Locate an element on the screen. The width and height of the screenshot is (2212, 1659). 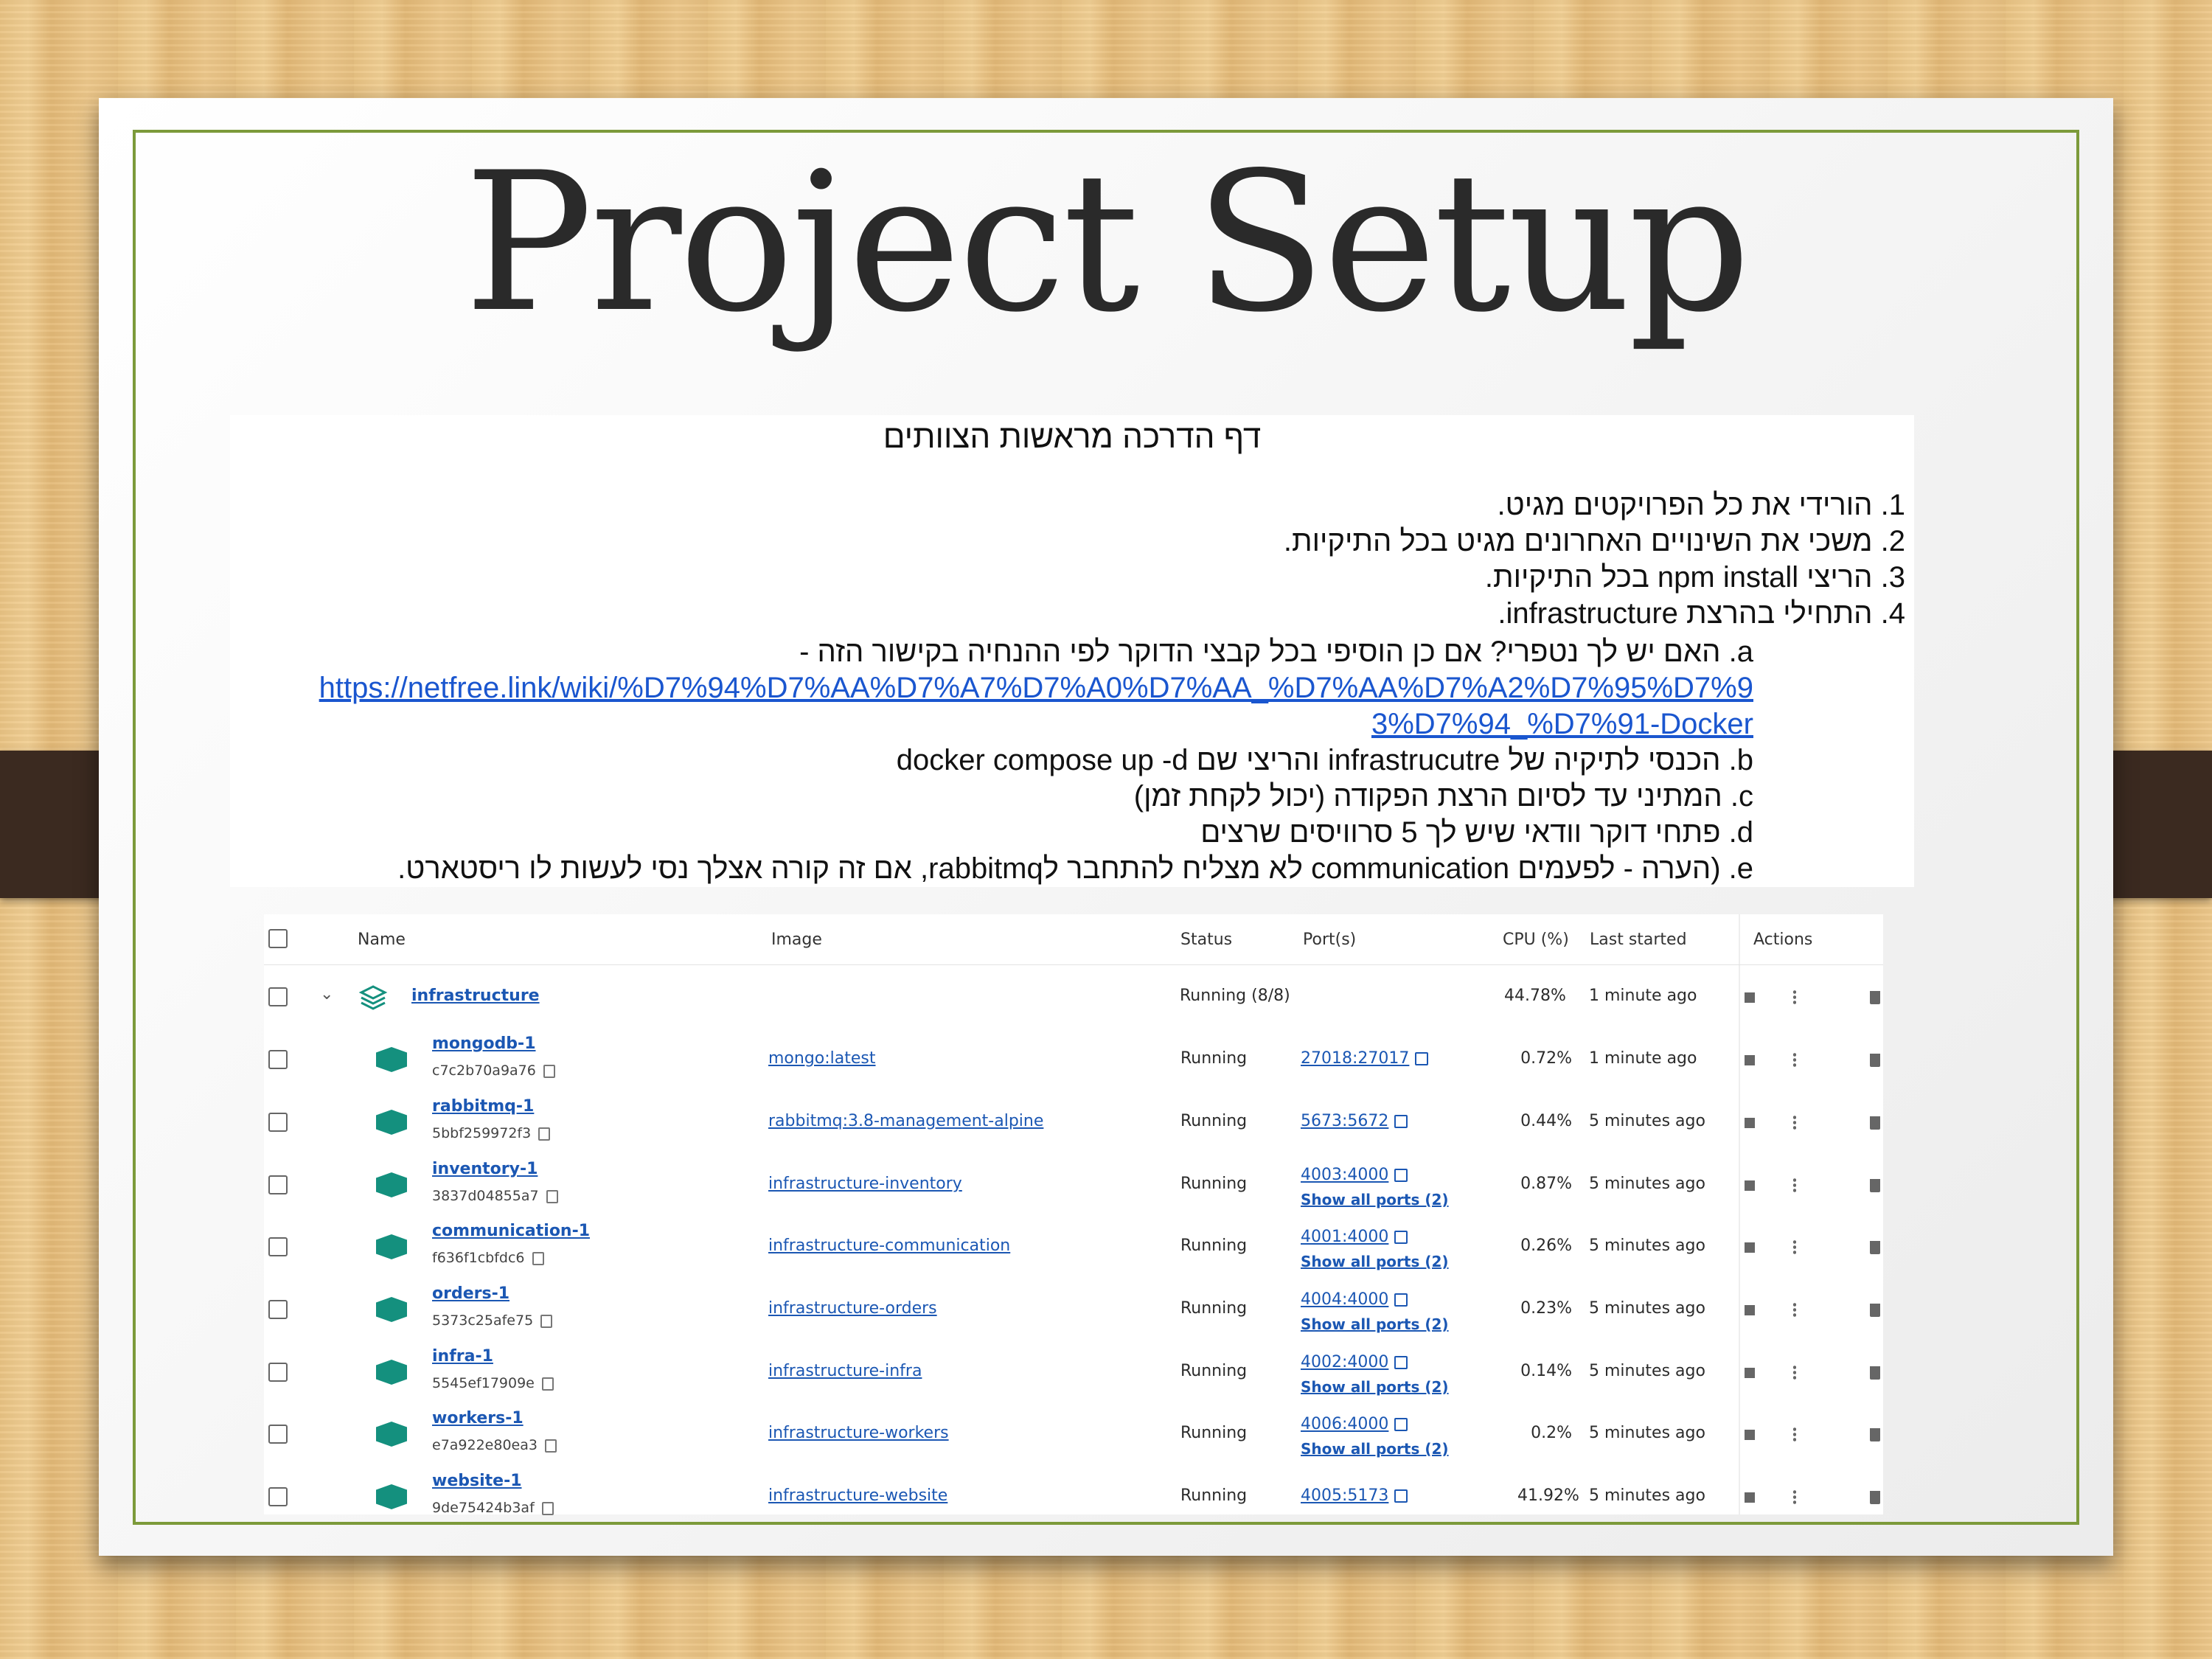
image-link: infrastructure-inventory is located at coordinates (865, 1184).